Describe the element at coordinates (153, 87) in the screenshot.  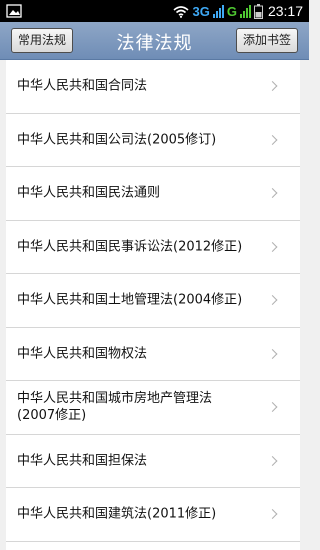
I see `list-item: 中华人民共和国合同法` at that location.